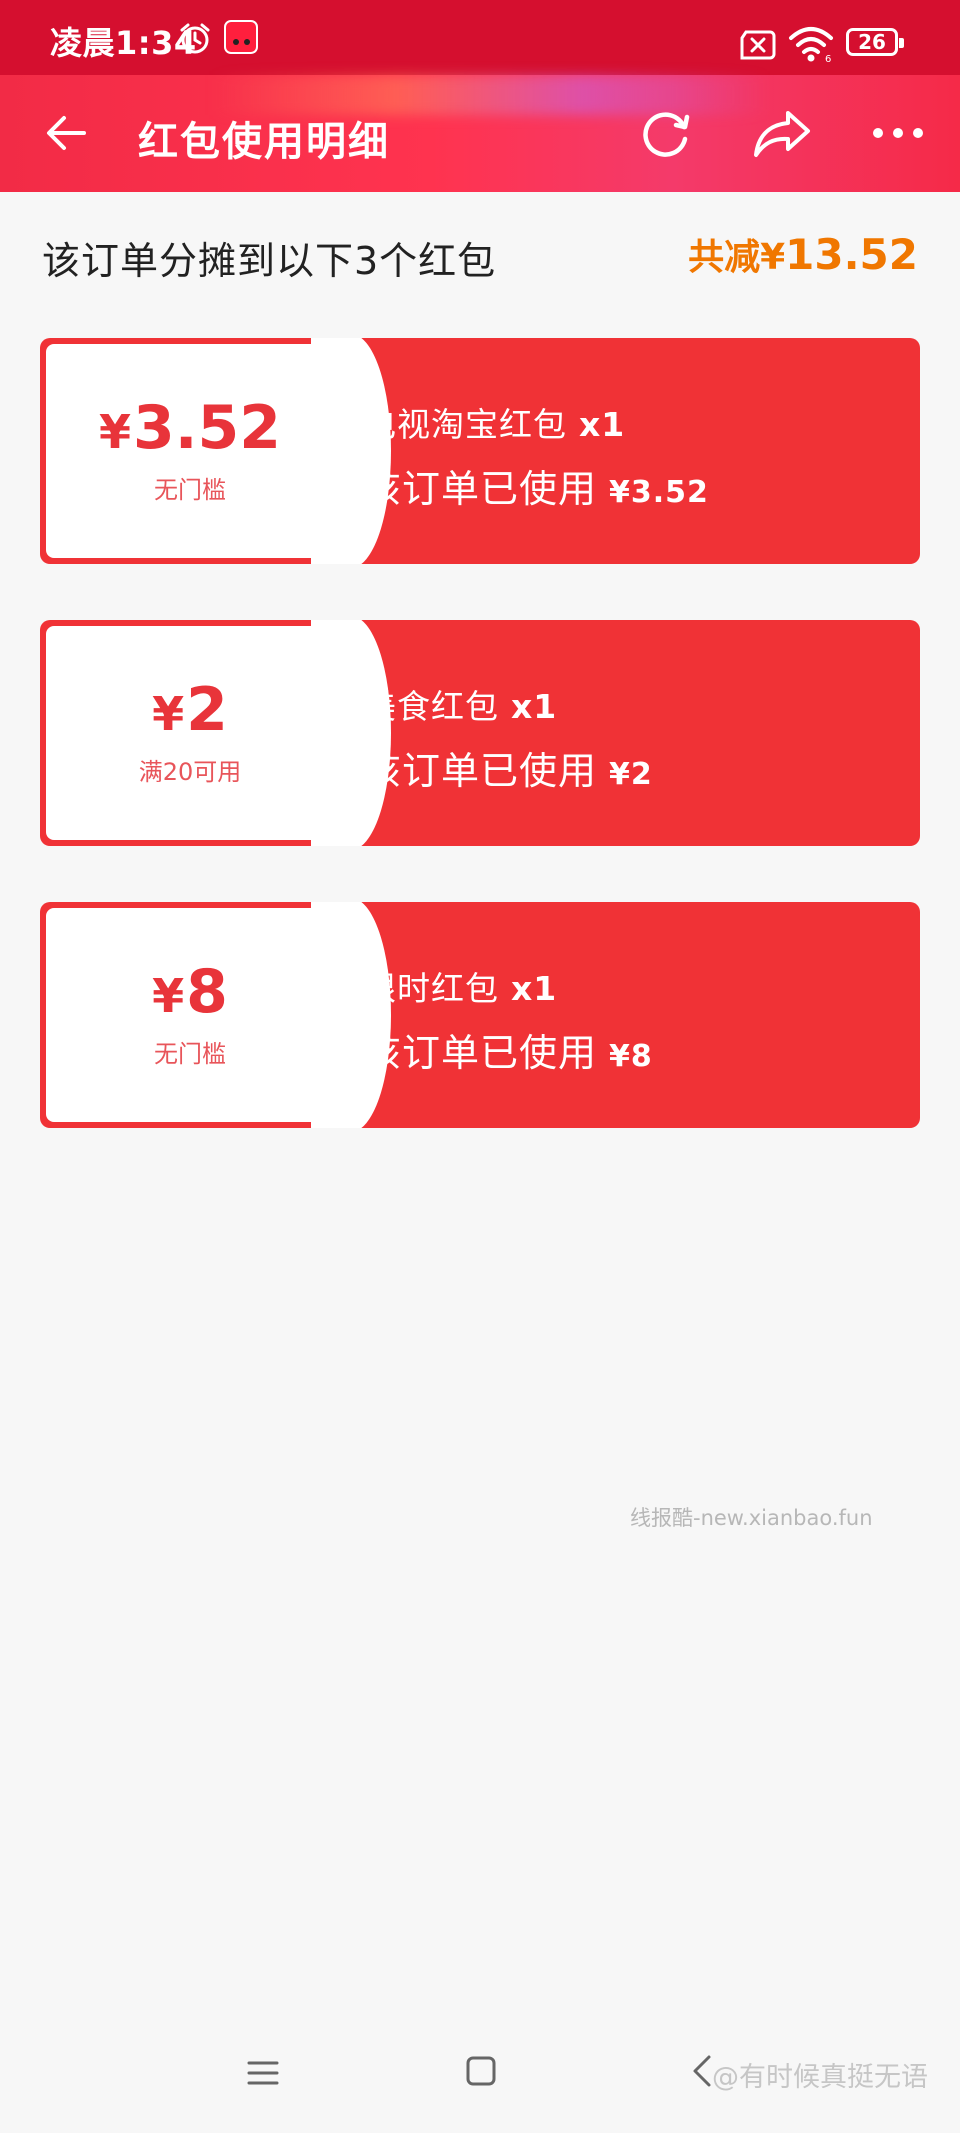 The height and width of the screenshot is (2133, 960). Describe the element at coordinates (666, 133) in the screenshot. I see `refresh-icon` at that location.